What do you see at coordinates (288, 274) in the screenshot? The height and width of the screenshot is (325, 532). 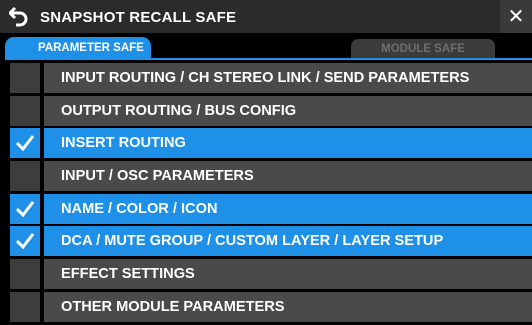 I see `item-label: EFFECT SETTINGS` at bounding box center [288, 274].